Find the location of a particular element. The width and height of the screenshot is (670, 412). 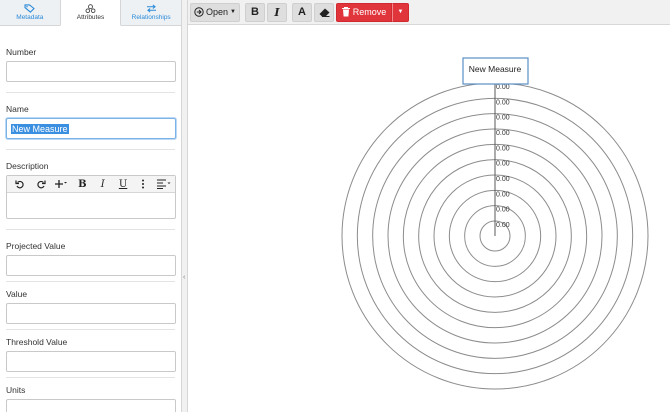

ring-label-6: 0.00 is located at coordinates (503, 164).